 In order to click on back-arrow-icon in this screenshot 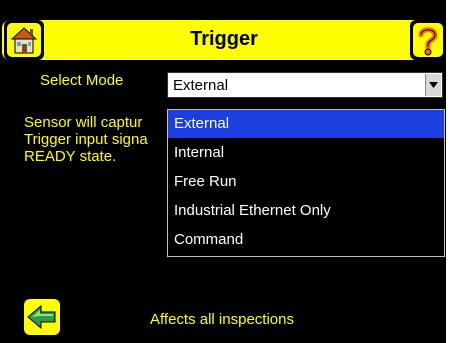, I will do `click(42, 317)`.